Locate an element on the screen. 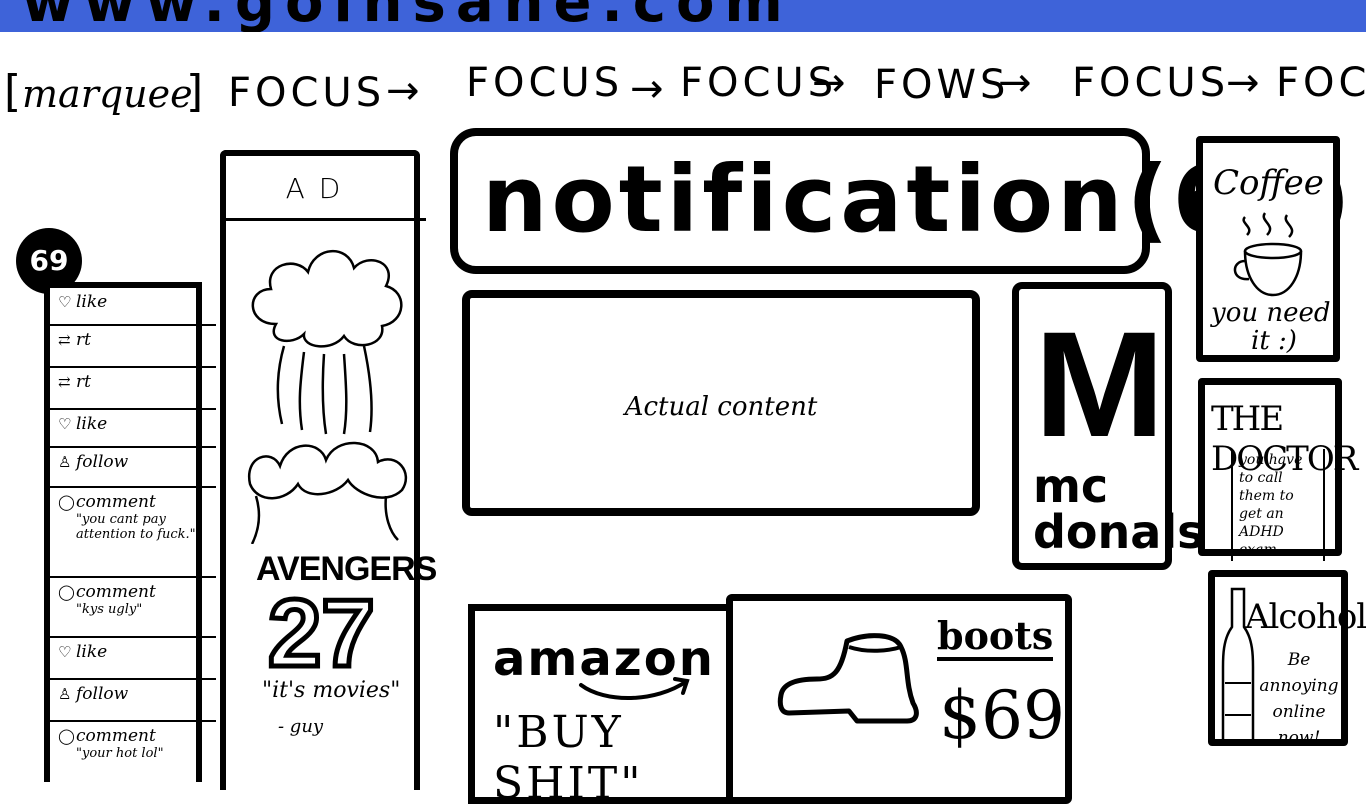 The image size is (1366, 809). ad-attribution: - guy is located at coordinates (301, 726).